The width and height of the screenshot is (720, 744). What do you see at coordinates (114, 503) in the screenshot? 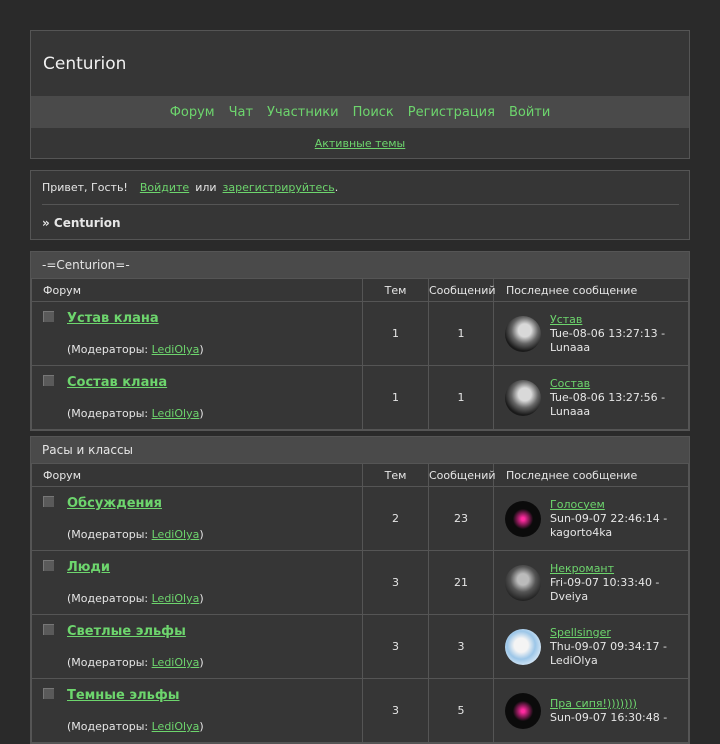
I see `forum-link: Обсуждения` at bounding box center [114, 503].